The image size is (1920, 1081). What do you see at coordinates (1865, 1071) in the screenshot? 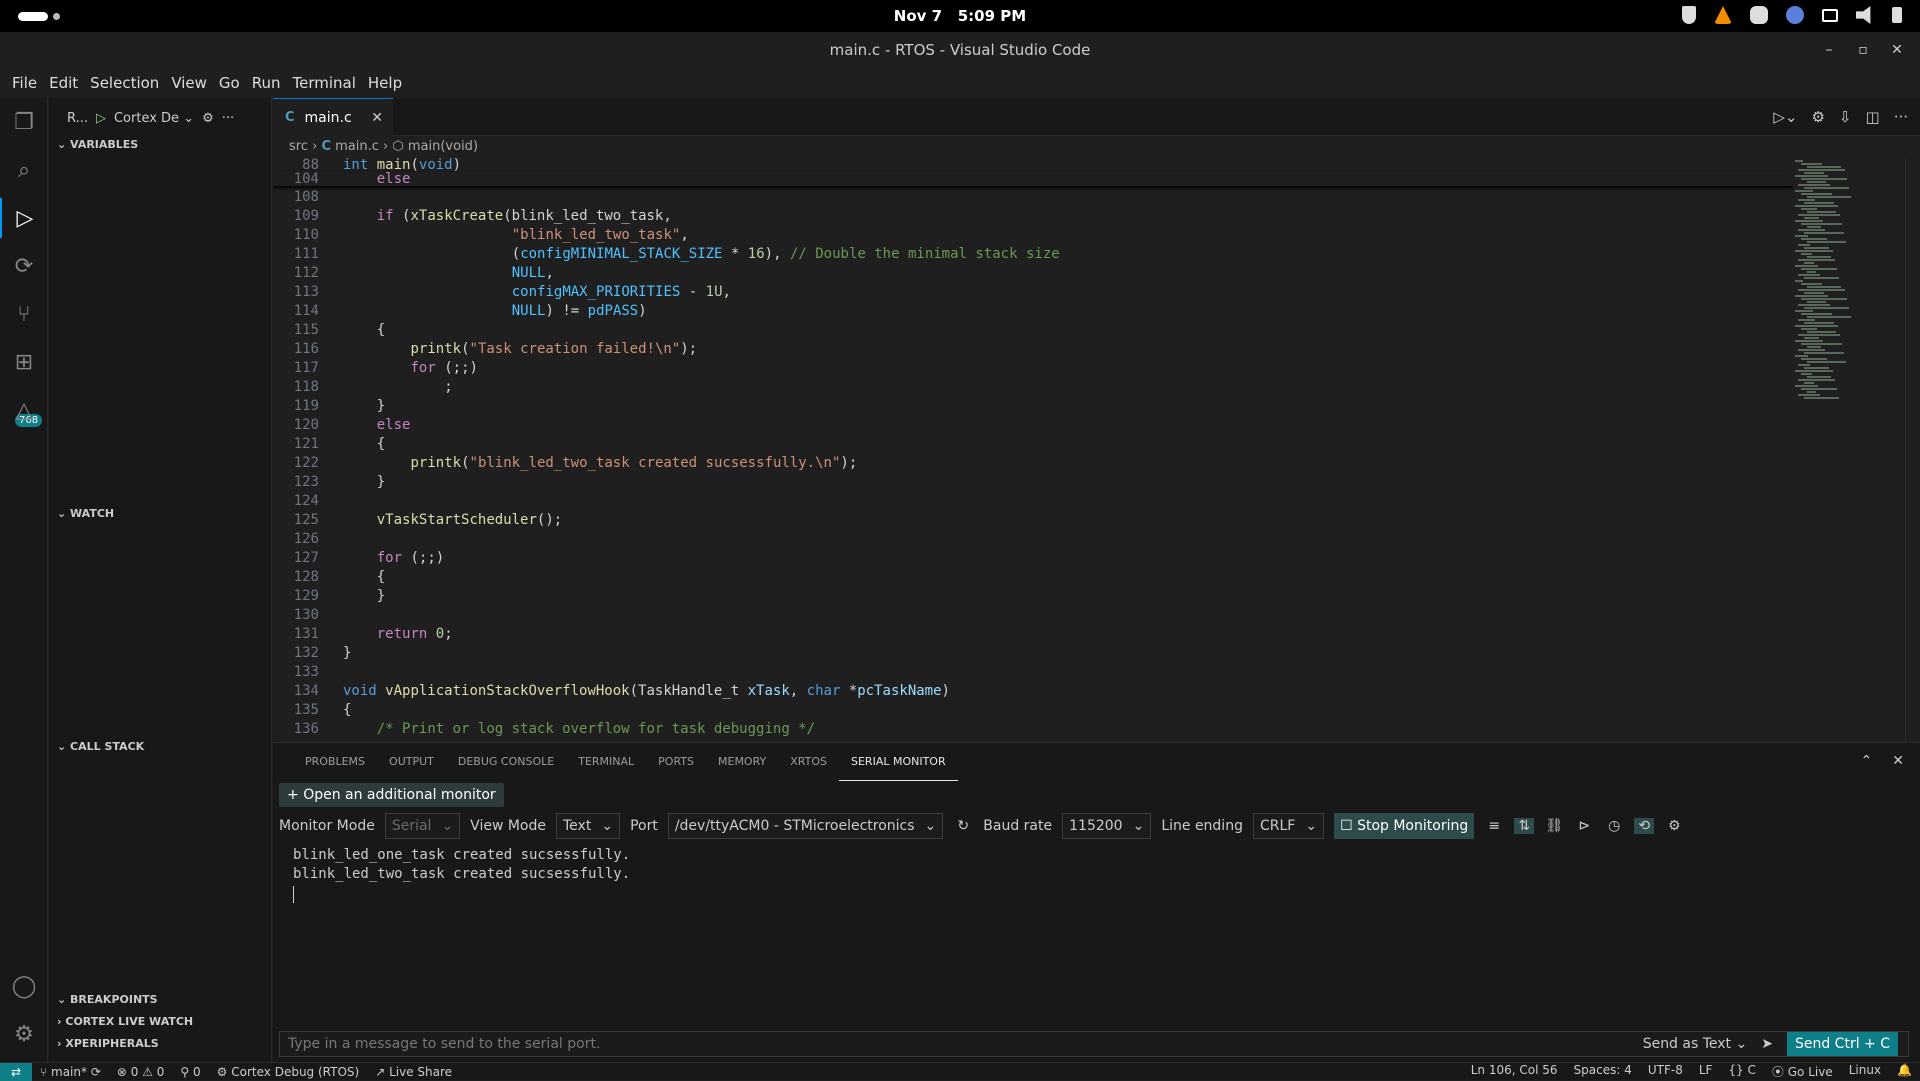
I see `os-indicator: Linux` at bounding box center [1865, 1071].